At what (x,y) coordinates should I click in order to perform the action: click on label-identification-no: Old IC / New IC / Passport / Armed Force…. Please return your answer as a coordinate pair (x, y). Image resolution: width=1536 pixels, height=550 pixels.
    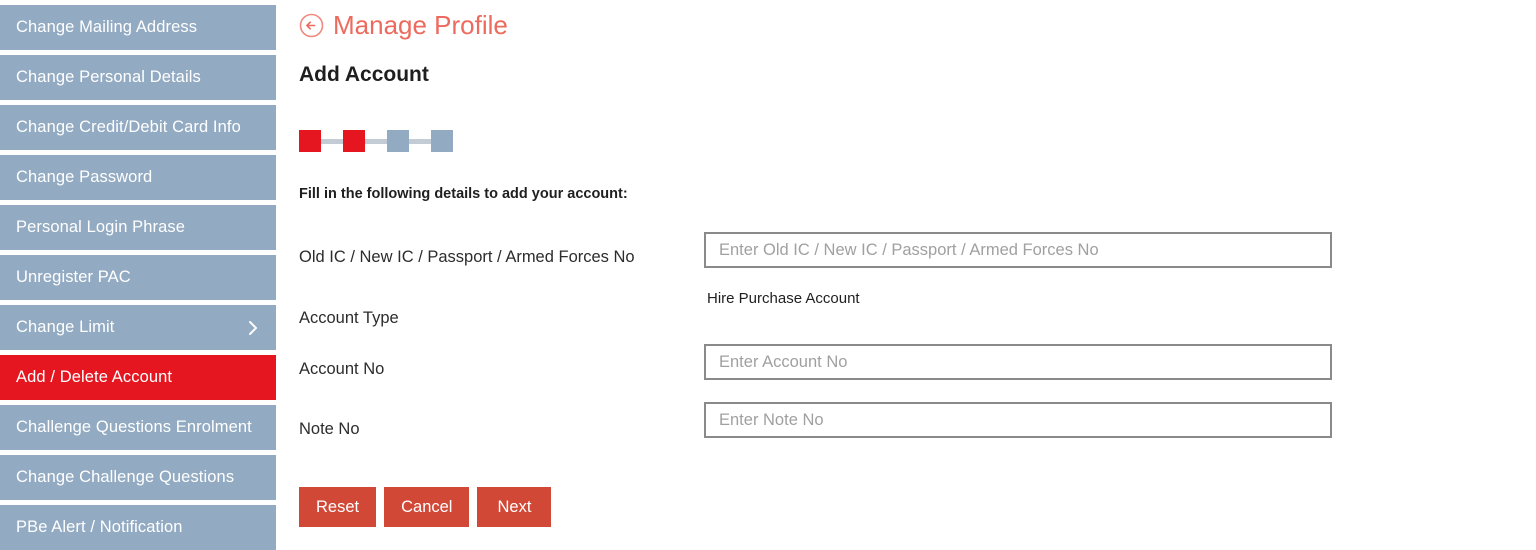
    Looking at the image, I should click on (467, 257).